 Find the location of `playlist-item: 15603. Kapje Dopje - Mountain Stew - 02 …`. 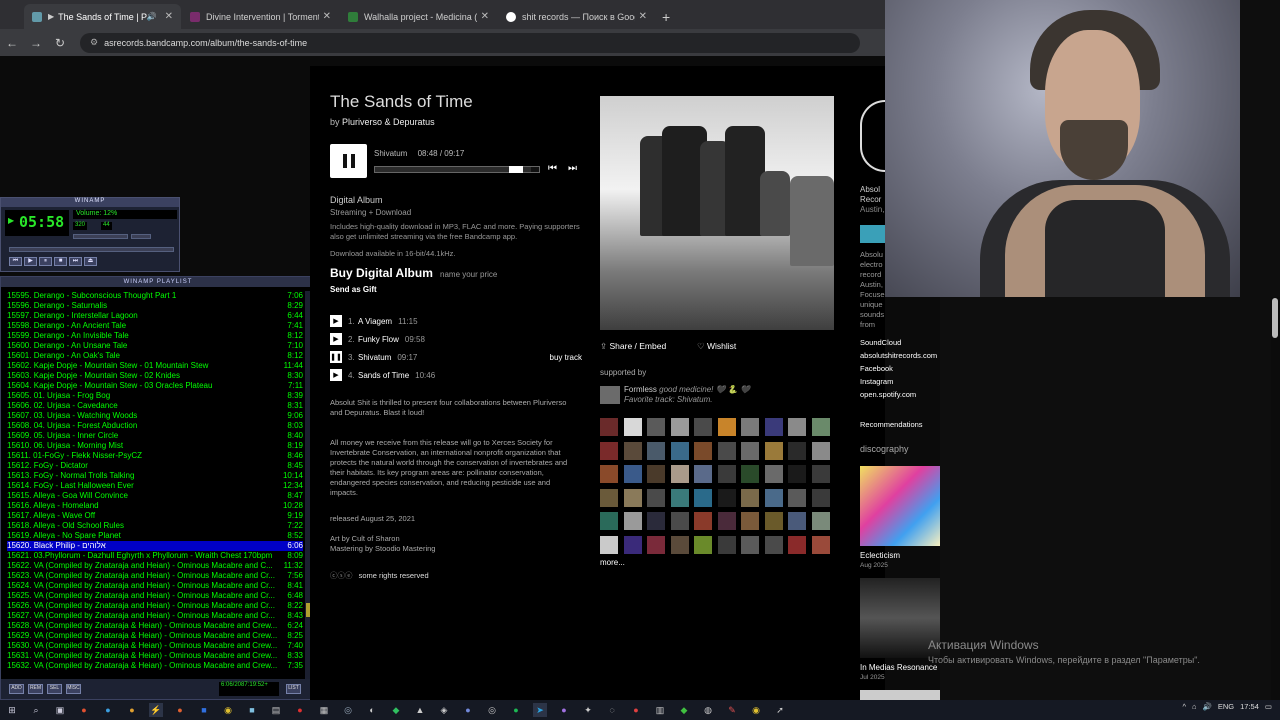

playlist-item: 15603. Kapje Dopje - Mountain Stew - 02 … is located at coordinates (155, 376).